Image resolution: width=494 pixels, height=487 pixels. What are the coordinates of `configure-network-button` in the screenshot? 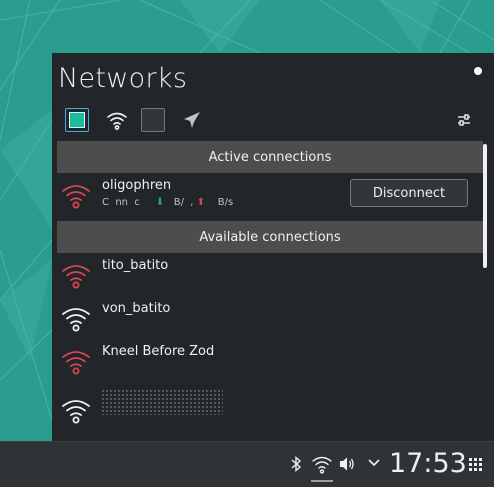 It's located at (464, 120).